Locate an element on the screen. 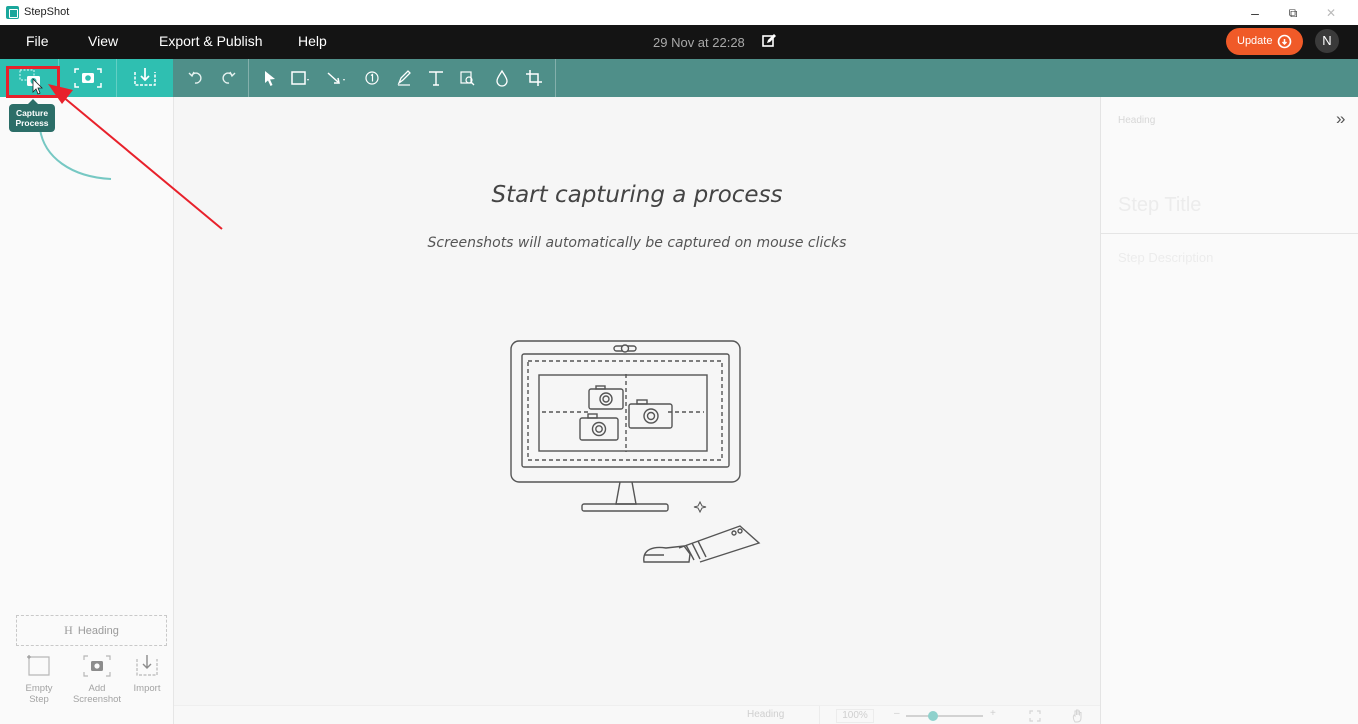  add-screenshot-panel-icon is located at coordinates (97, 666).